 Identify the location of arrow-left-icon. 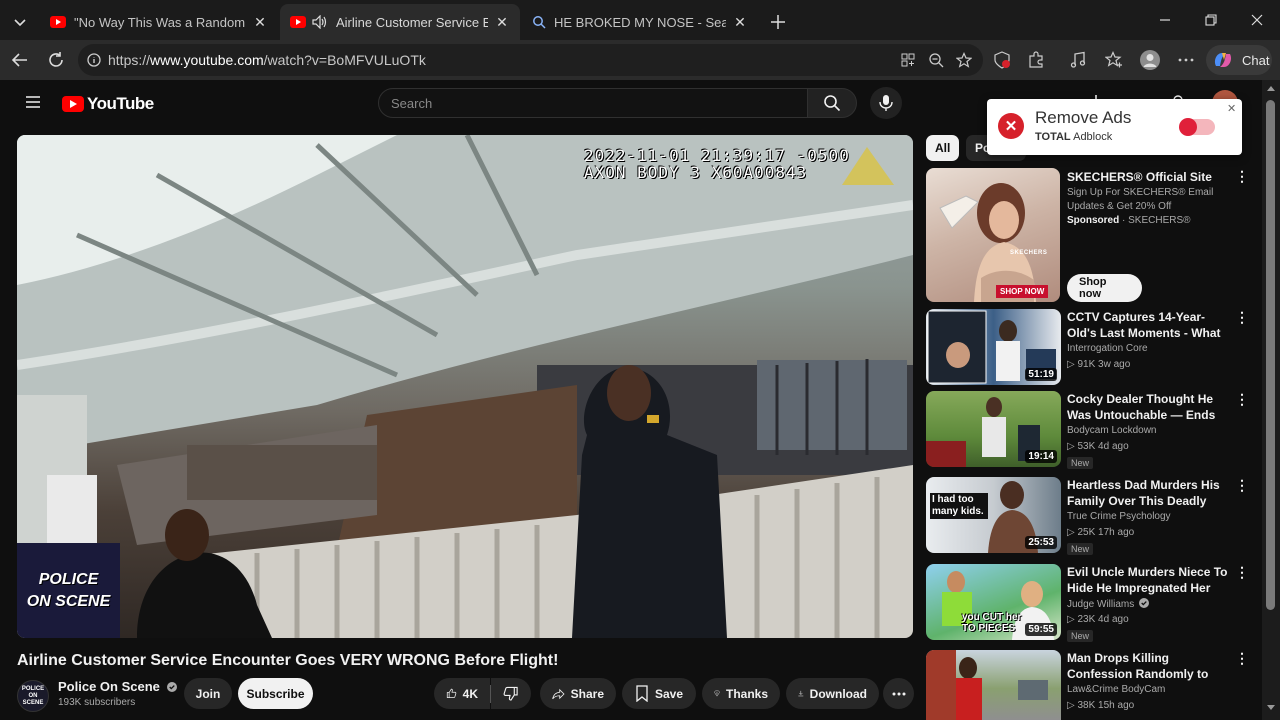
(19, 60).